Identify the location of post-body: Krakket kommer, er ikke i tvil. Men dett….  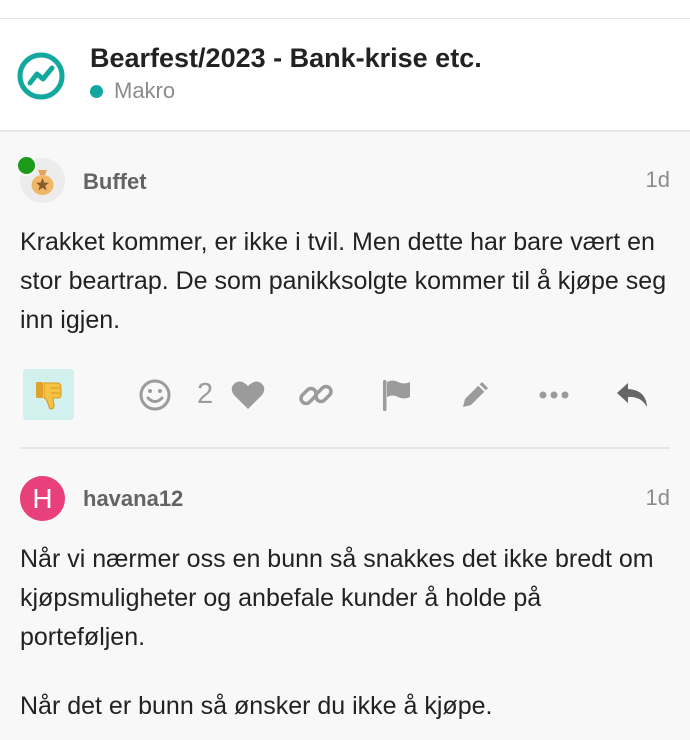
(345, 281).